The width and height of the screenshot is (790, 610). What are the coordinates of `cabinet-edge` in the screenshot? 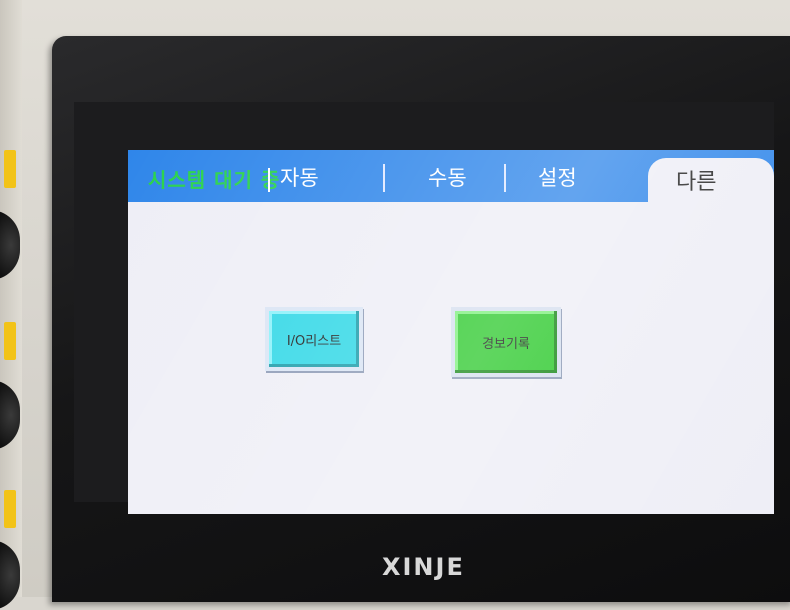 It's located at (11, 305).